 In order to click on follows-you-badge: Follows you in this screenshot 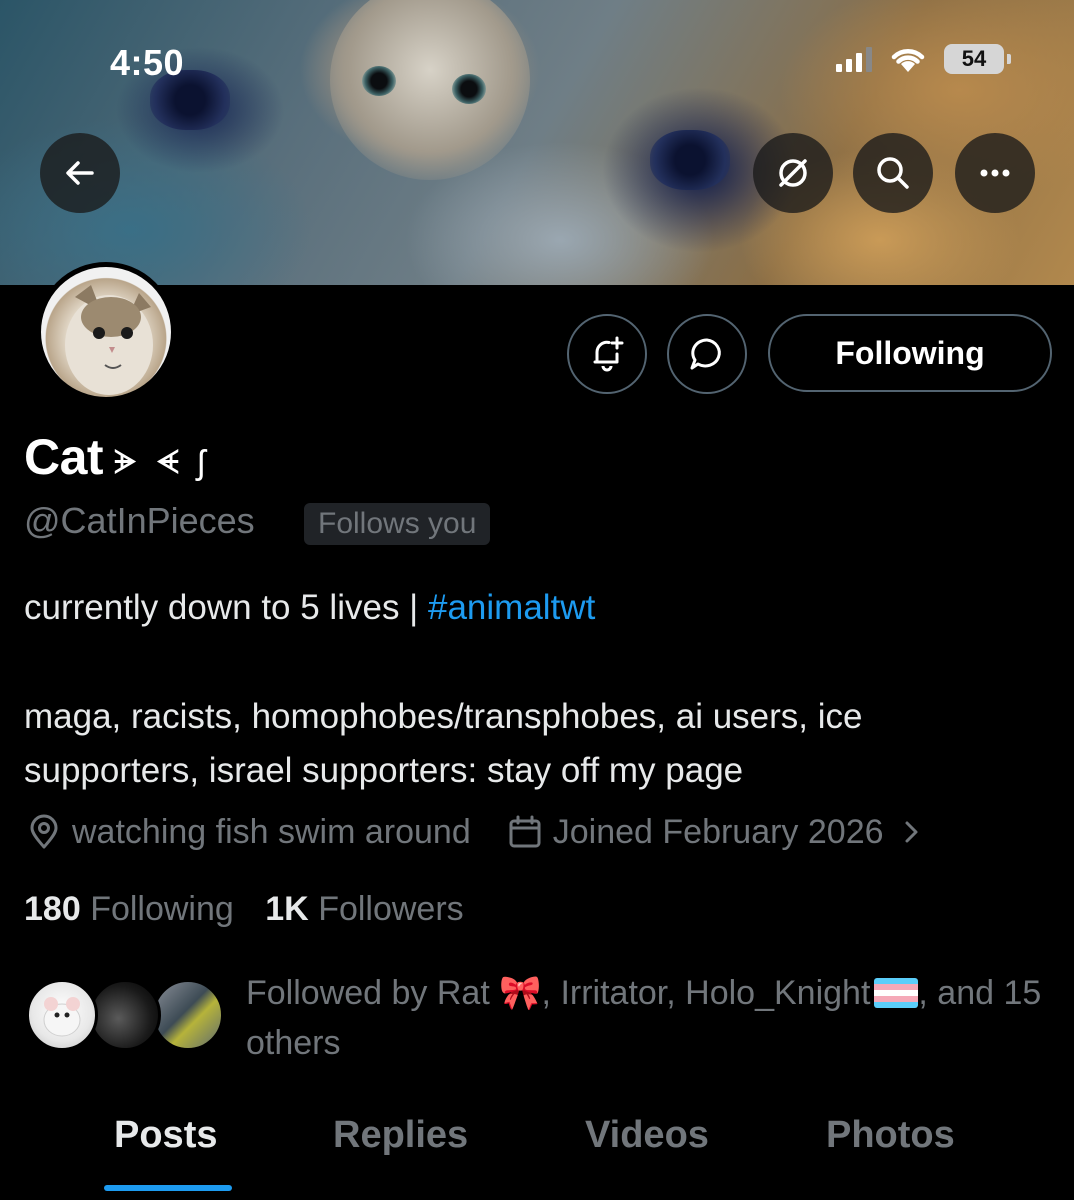, I will do `click(397, 524)`.